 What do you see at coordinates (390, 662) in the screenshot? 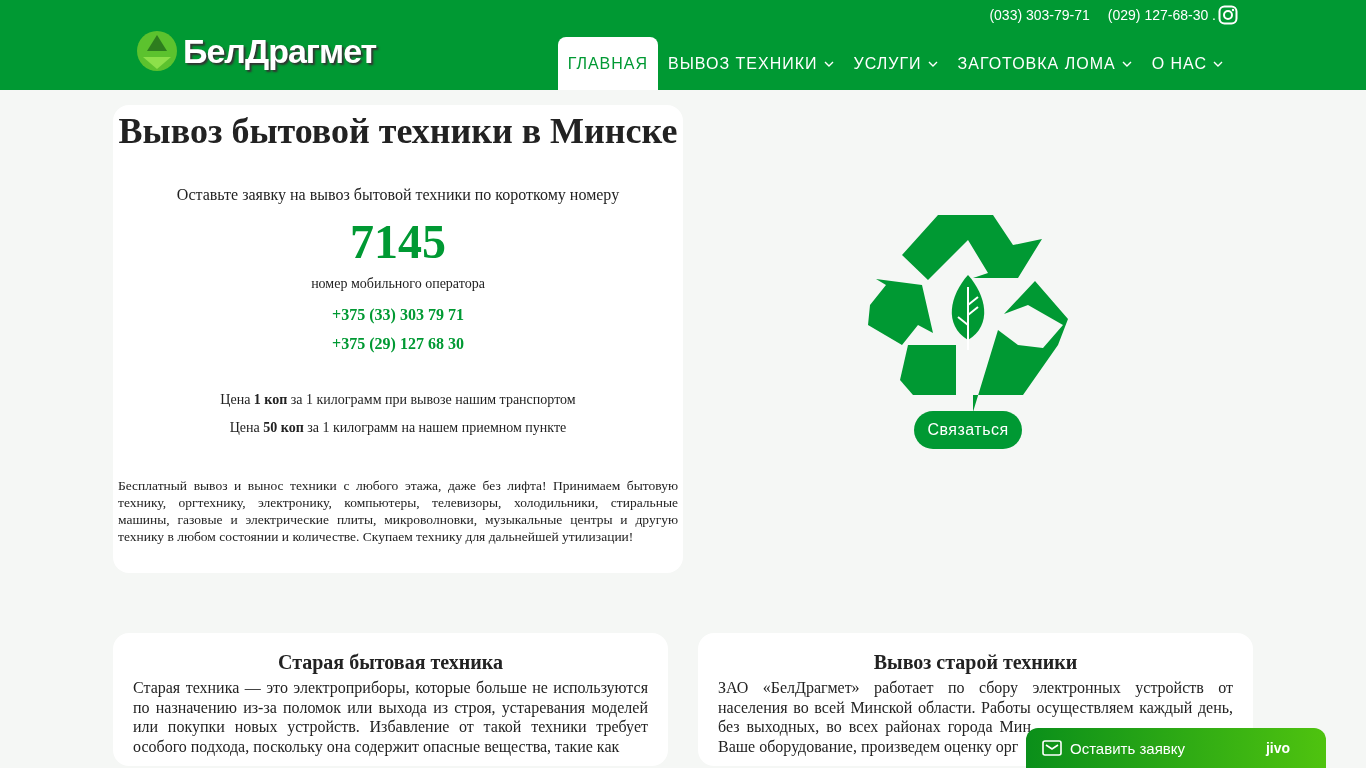
I see `card-title: Старая бытовая техника` at bounding box center [390, 662].